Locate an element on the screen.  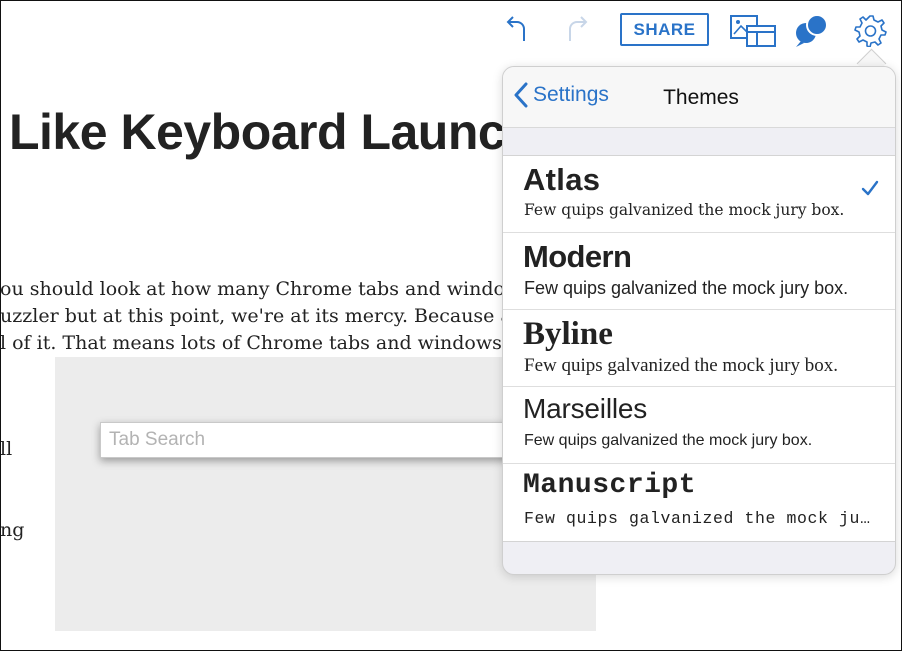
theme-name: Atlas is located at coordinates (562, 179).